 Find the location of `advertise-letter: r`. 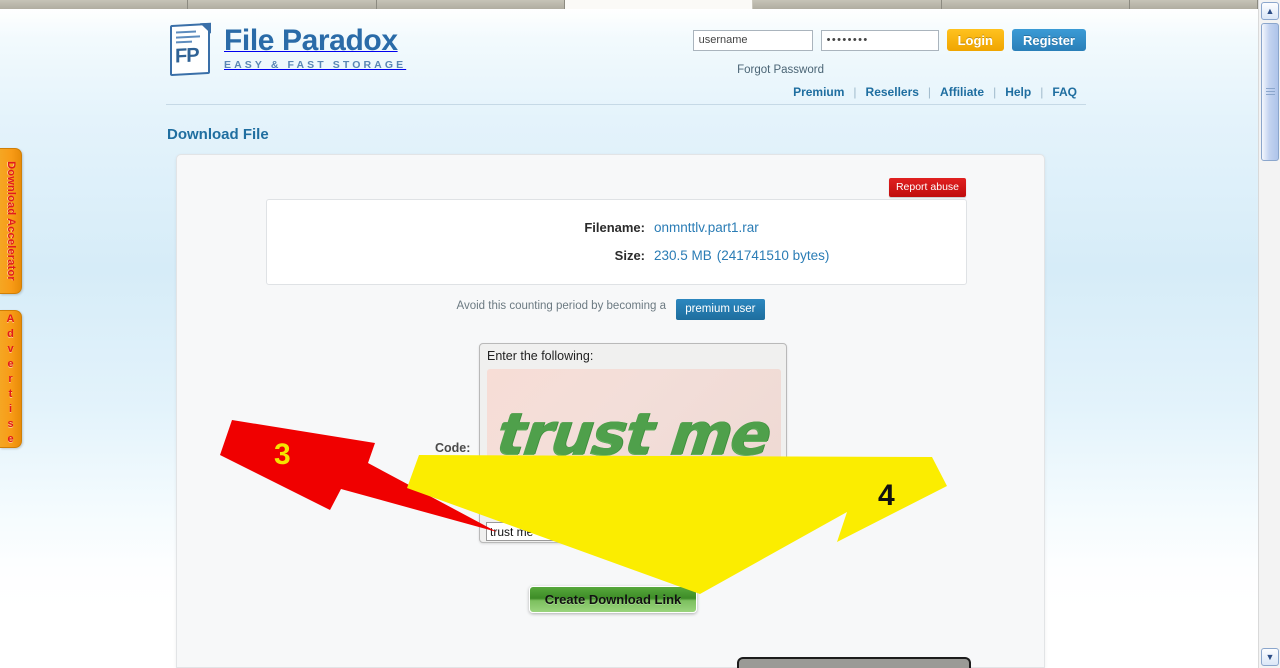

advertise-letter: r is located at coordinates (10, 378).